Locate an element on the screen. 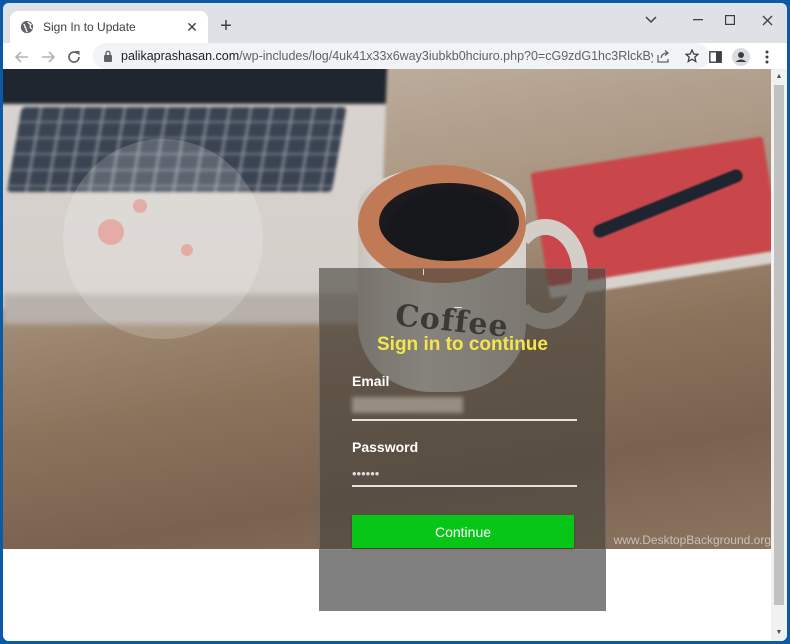 This screenshot has height=644, width=790. background-credit: www.DesktopBackground.org is located at coordinates (692, 540).